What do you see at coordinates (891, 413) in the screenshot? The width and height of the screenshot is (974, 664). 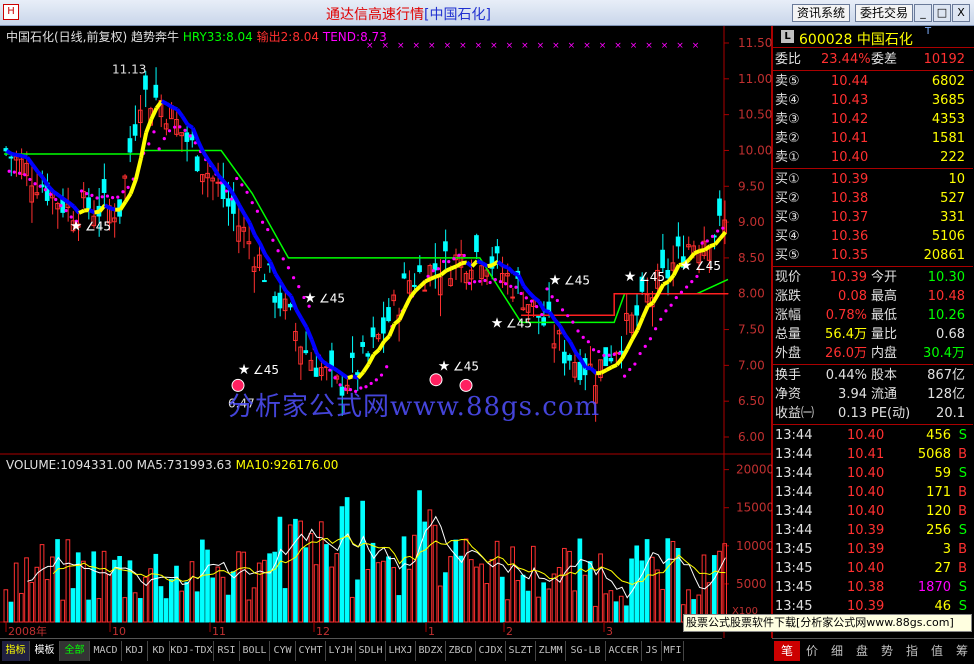 I see `fund-label: PE(动)` at bounding box center [891, 413].